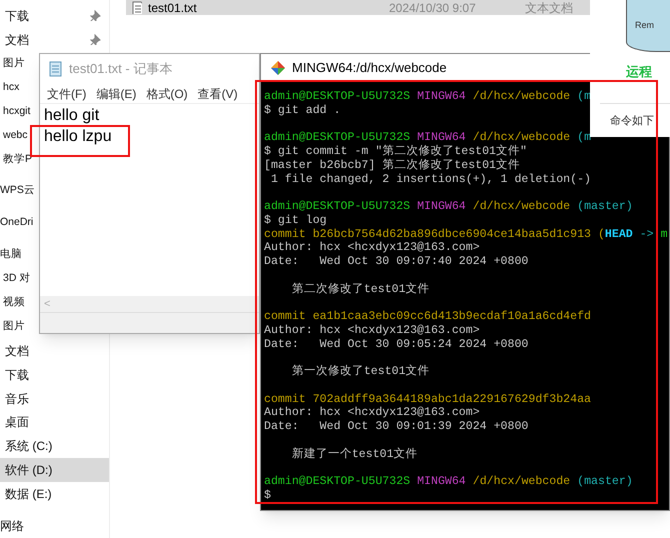  I want to click on terminal-line: $ git add ., so click(302, 111).